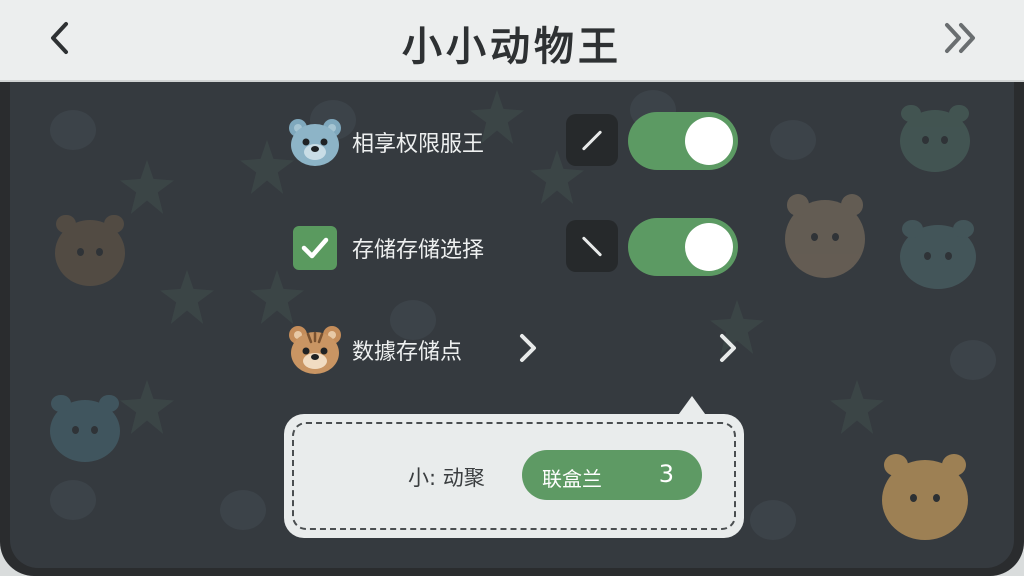 The height and width of the screenshot is (576, 1024). I want to click on storage-checkbox, so click(315, 248).